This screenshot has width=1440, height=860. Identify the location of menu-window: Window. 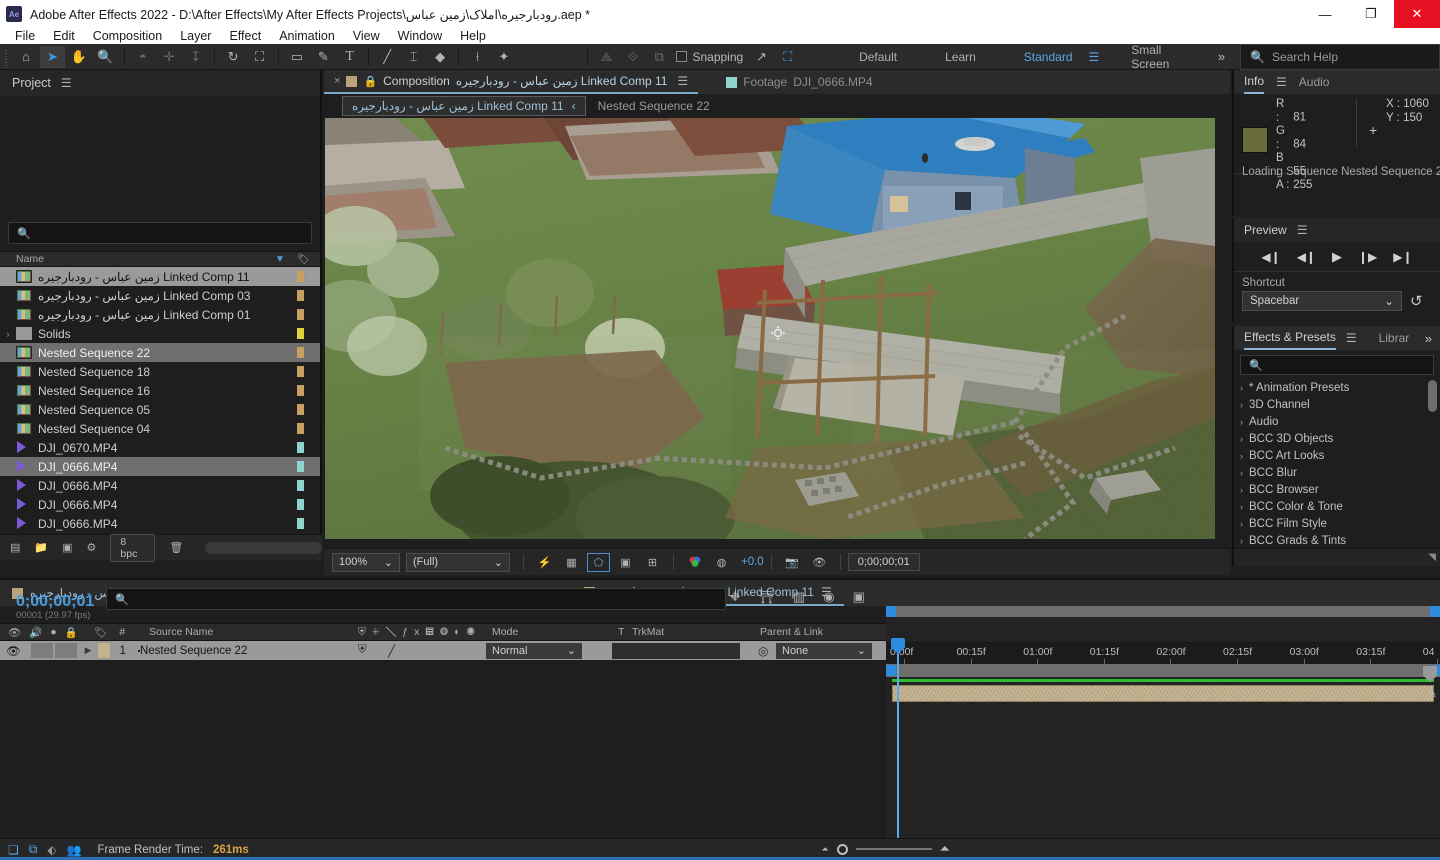
(420, 36).